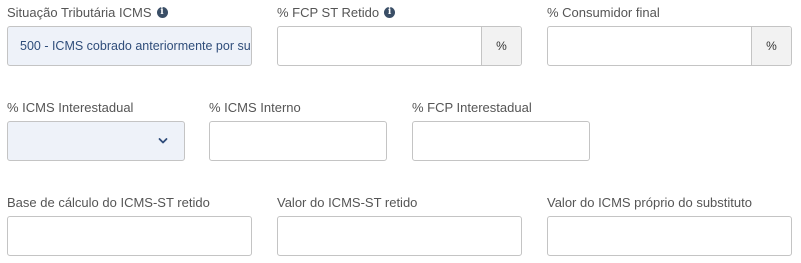  I want to click on fcp-st-retido-input, so click(379, 46).